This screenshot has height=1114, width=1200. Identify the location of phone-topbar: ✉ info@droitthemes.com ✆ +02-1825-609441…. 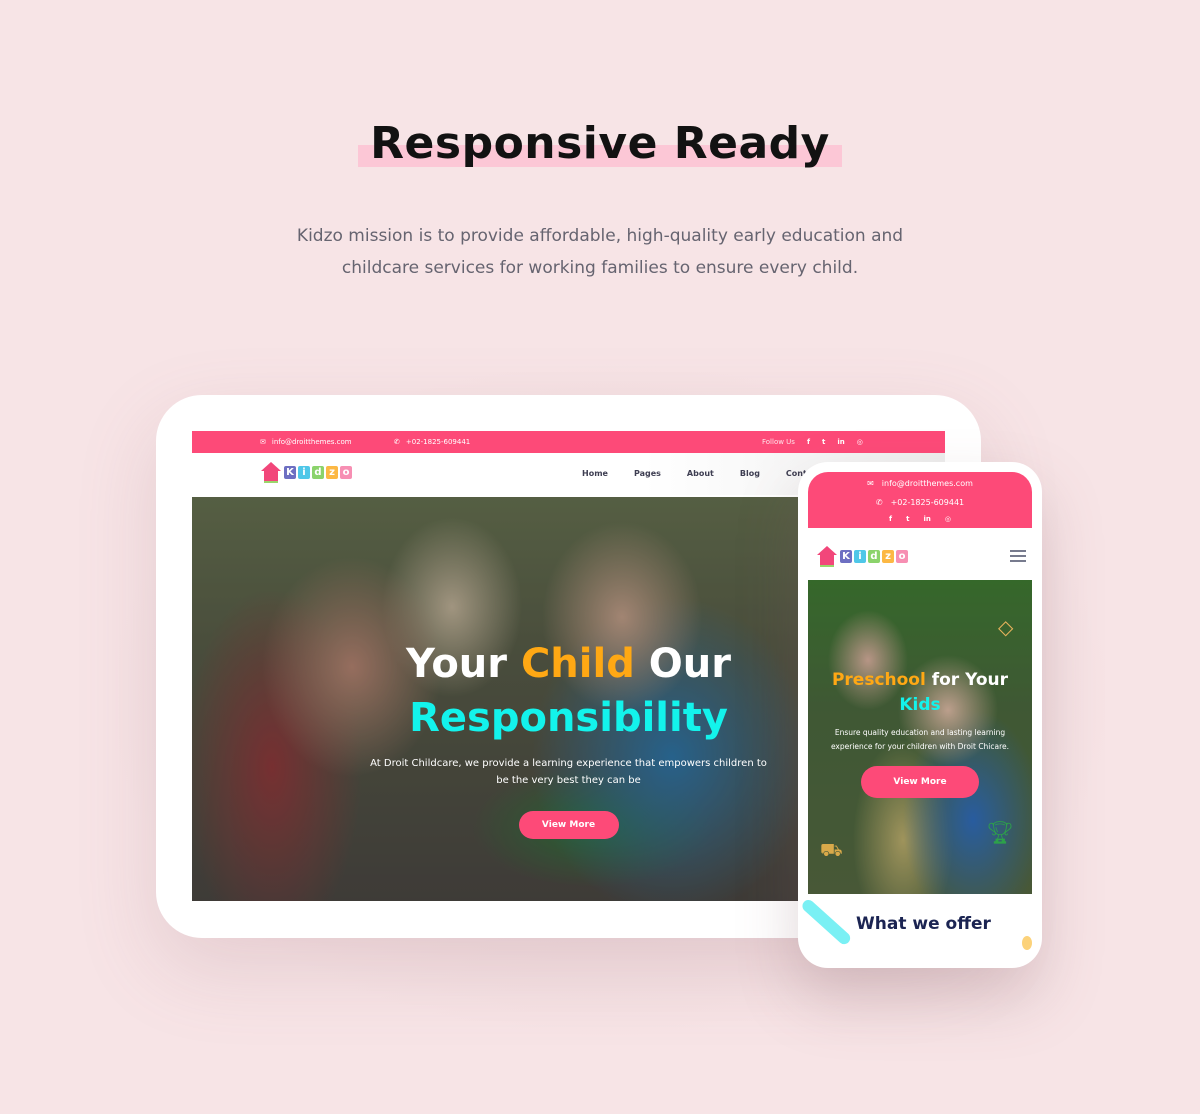
(920, 500).